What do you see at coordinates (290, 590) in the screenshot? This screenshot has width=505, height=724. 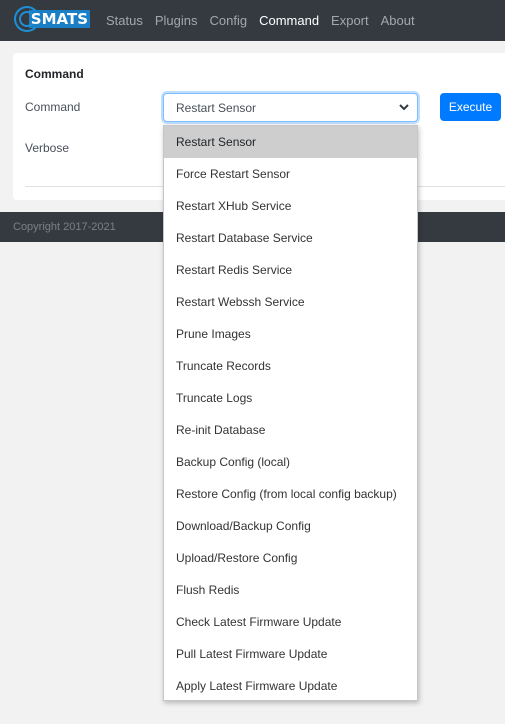 I see `dropdown-option: Flush Redis` at bounding box center [290, 590].